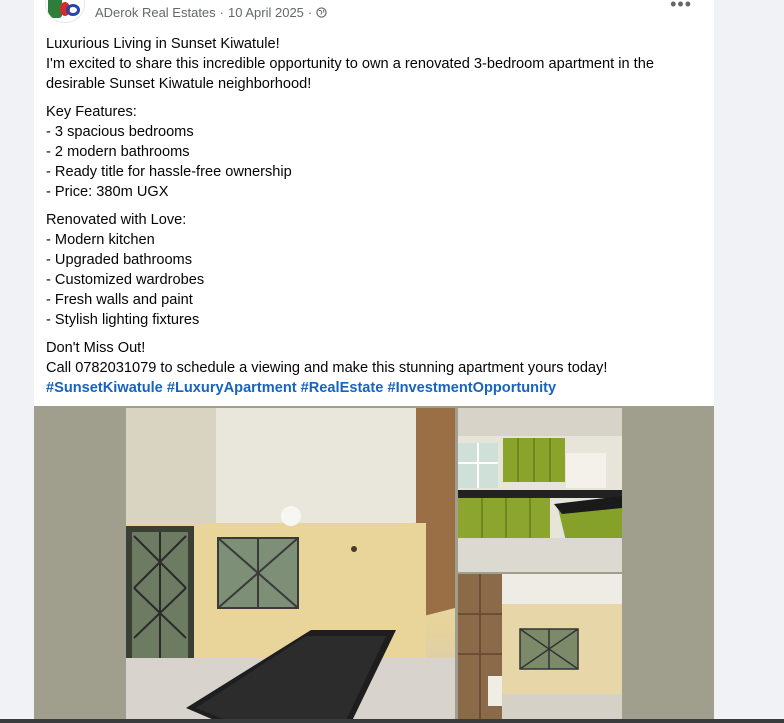  What do you see at coordinates (100, 240) in the screenshot?
I see `renovated-item: - Modern kitchen` at bounding box center [100, 240].